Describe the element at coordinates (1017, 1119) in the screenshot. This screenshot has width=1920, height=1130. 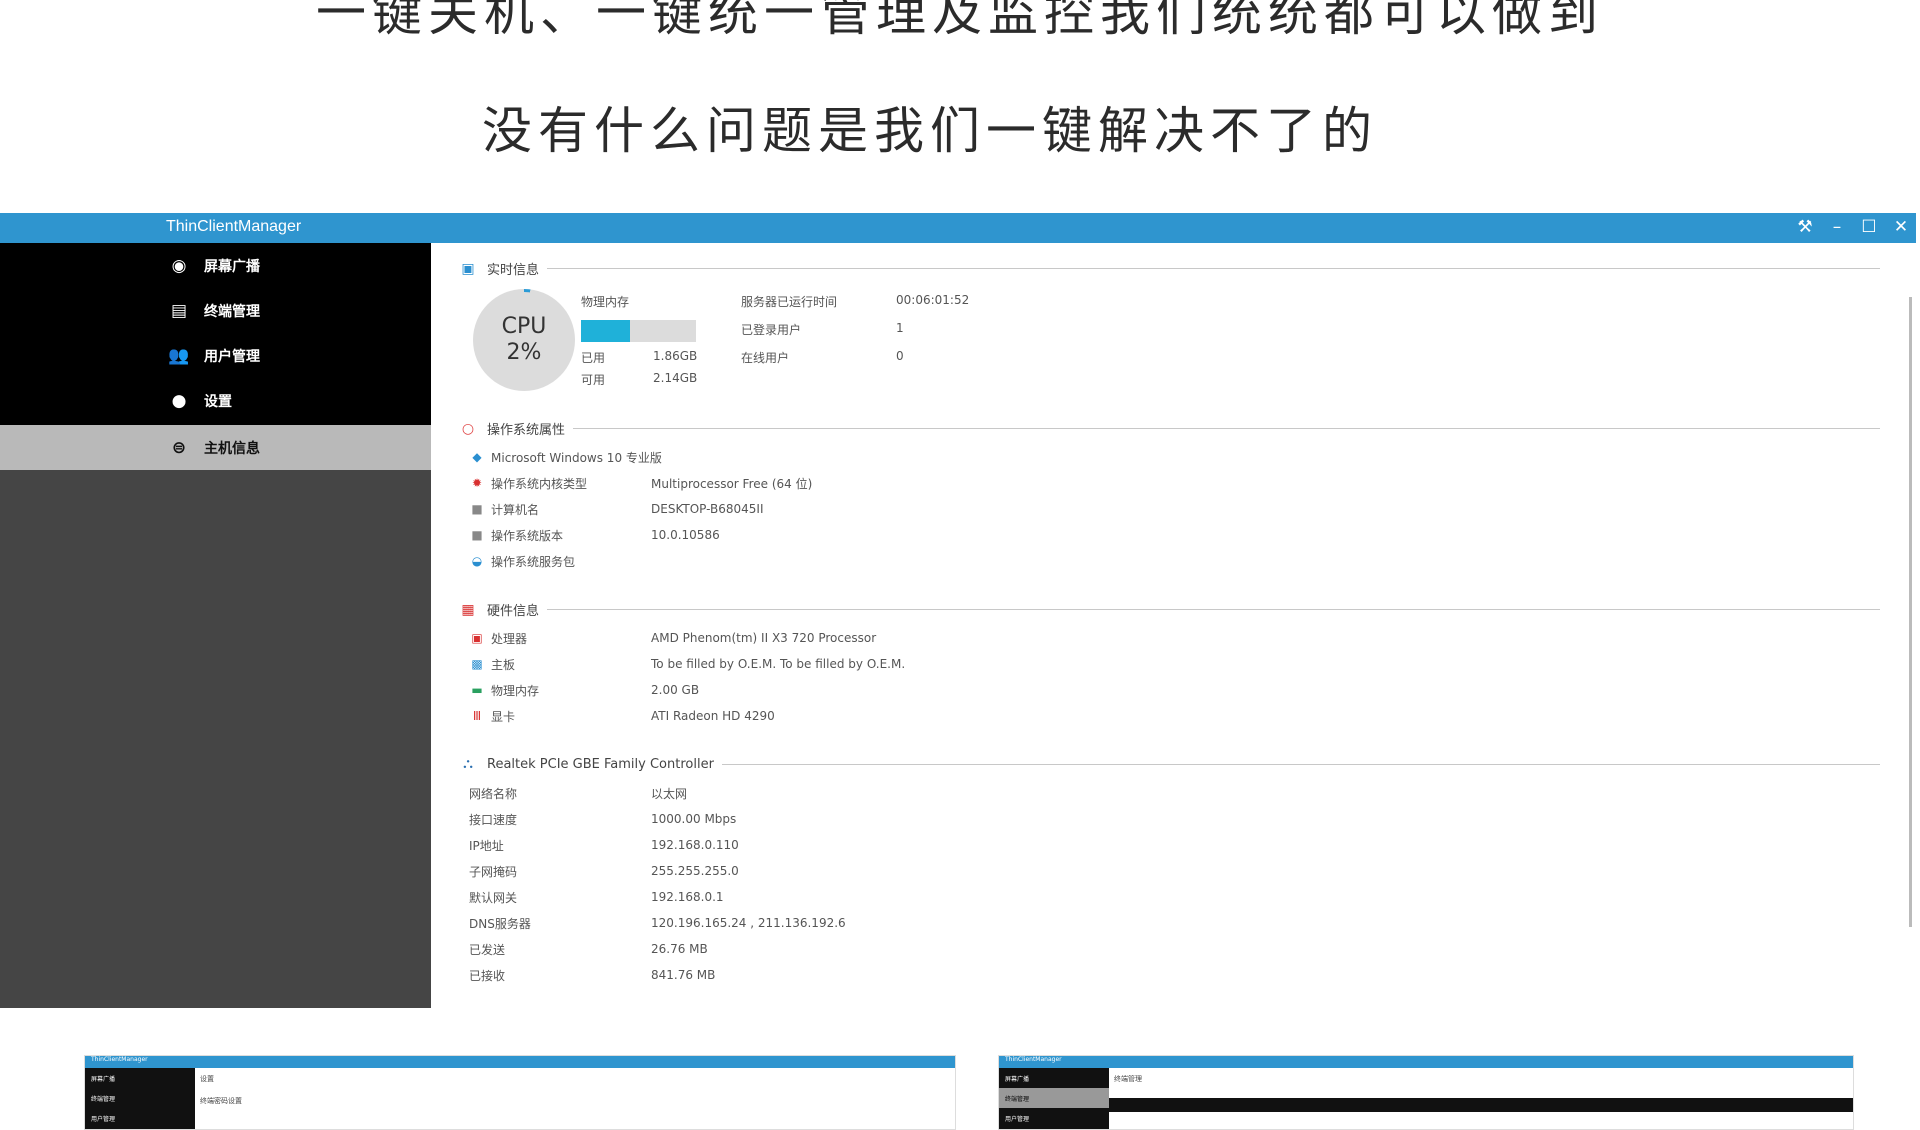
I see `thumb-nav-item: 用户管理` at that location.